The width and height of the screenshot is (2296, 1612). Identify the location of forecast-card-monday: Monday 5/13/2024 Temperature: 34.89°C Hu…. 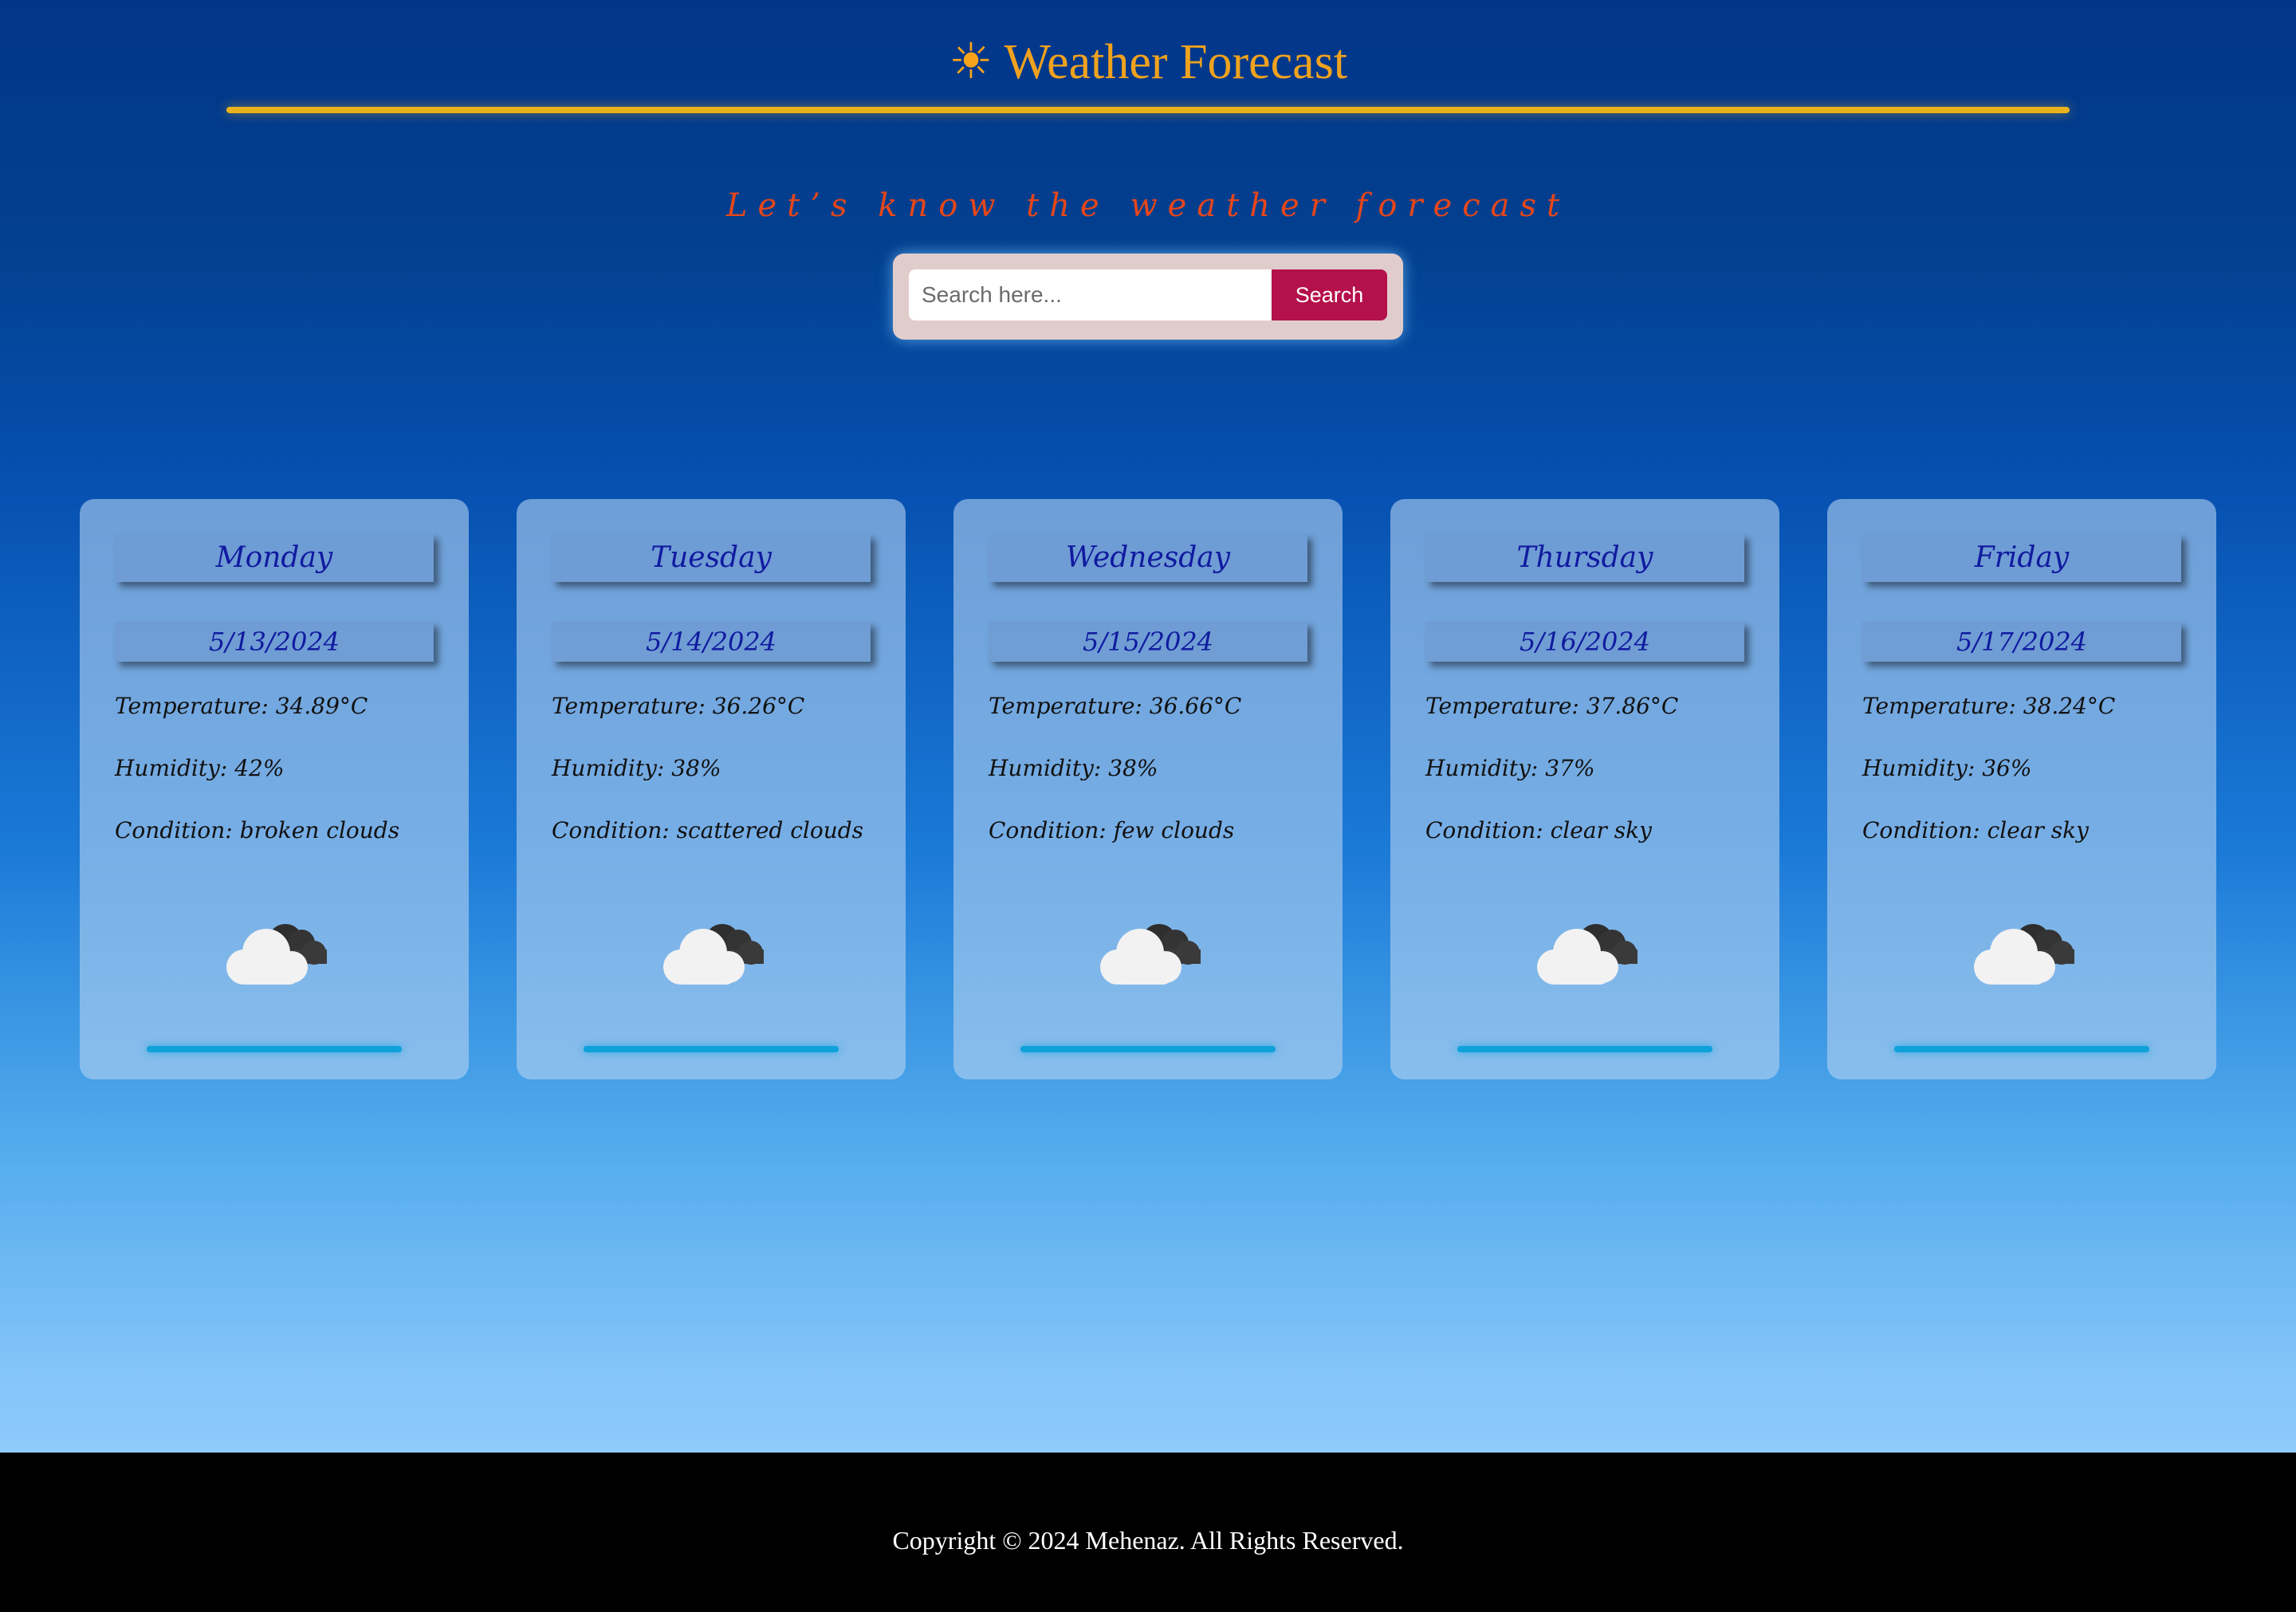
(274, 789).